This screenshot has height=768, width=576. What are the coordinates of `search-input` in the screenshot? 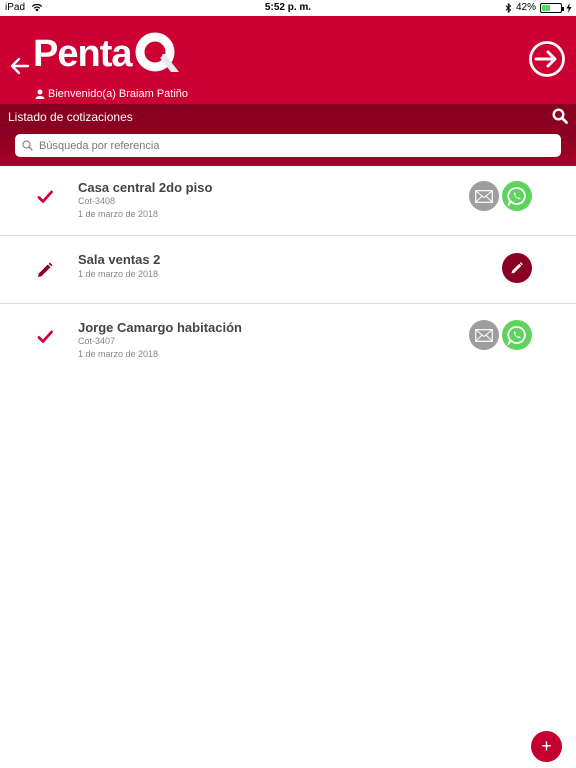 It's located at (289, 145).